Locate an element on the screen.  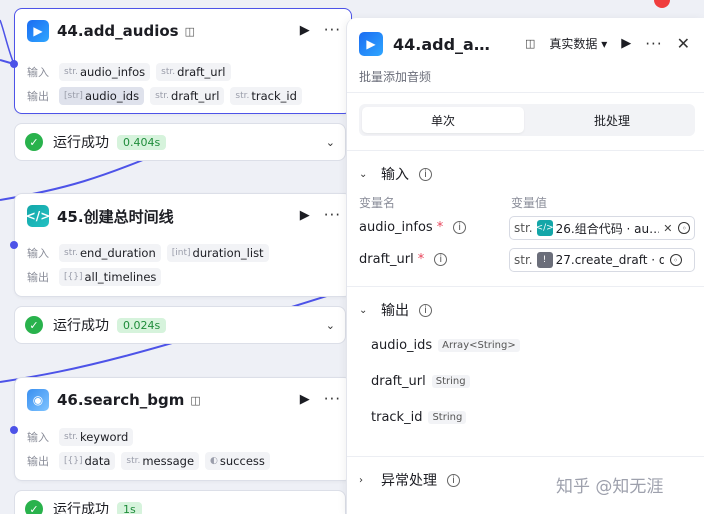
warning-icon: ! is located at coordinates (544, 260).